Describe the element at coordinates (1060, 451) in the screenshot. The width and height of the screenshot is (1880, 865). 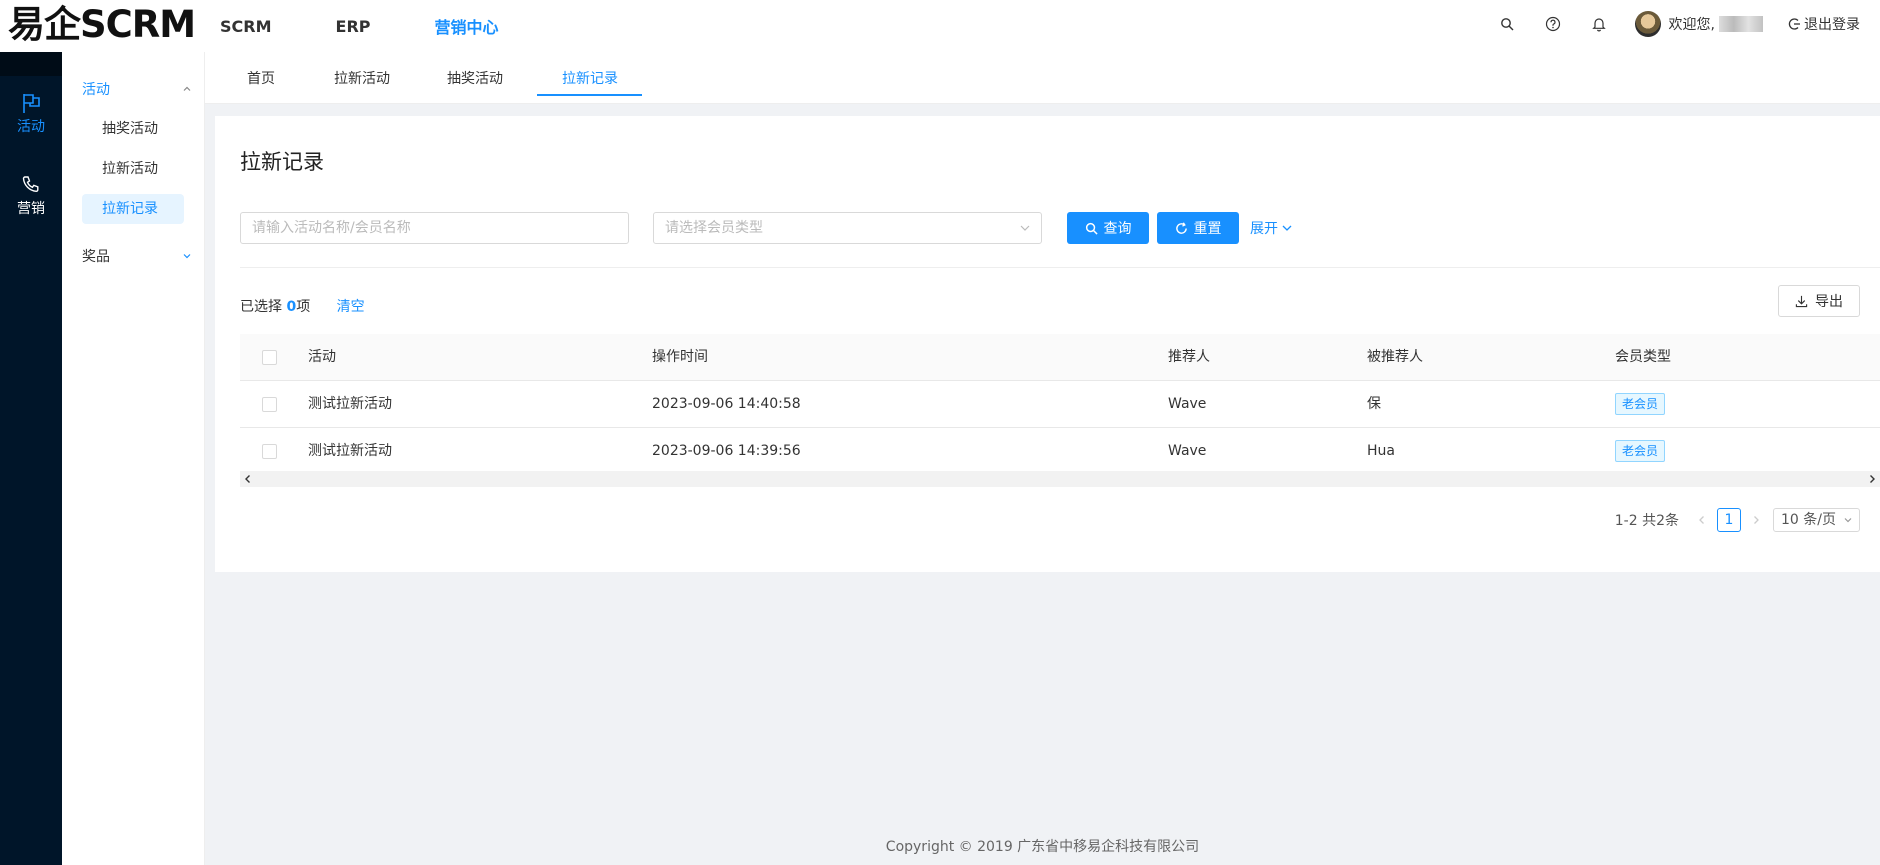
I see `table-row: 测试拉新活动 2023-09-06 14:39:56 Wave Hua 老会员` at that location.